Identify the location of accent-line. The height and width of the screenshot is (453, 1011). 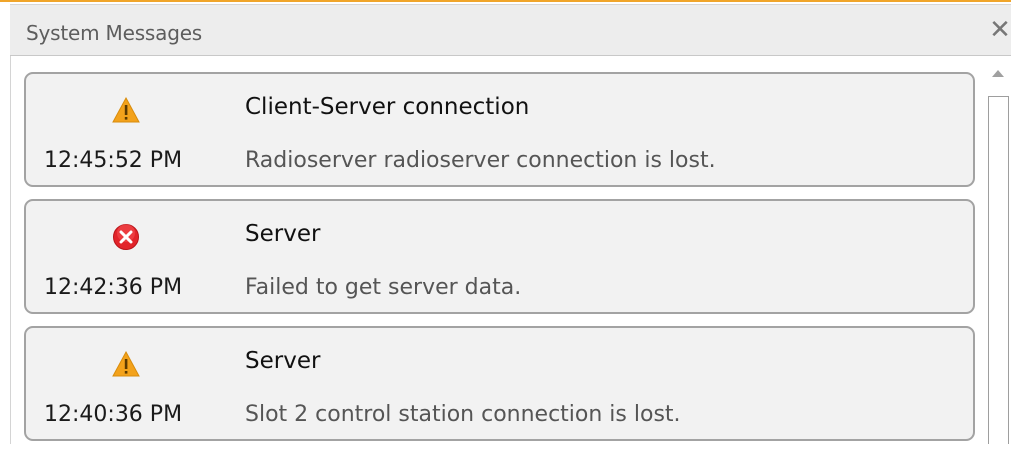
(505, 1).